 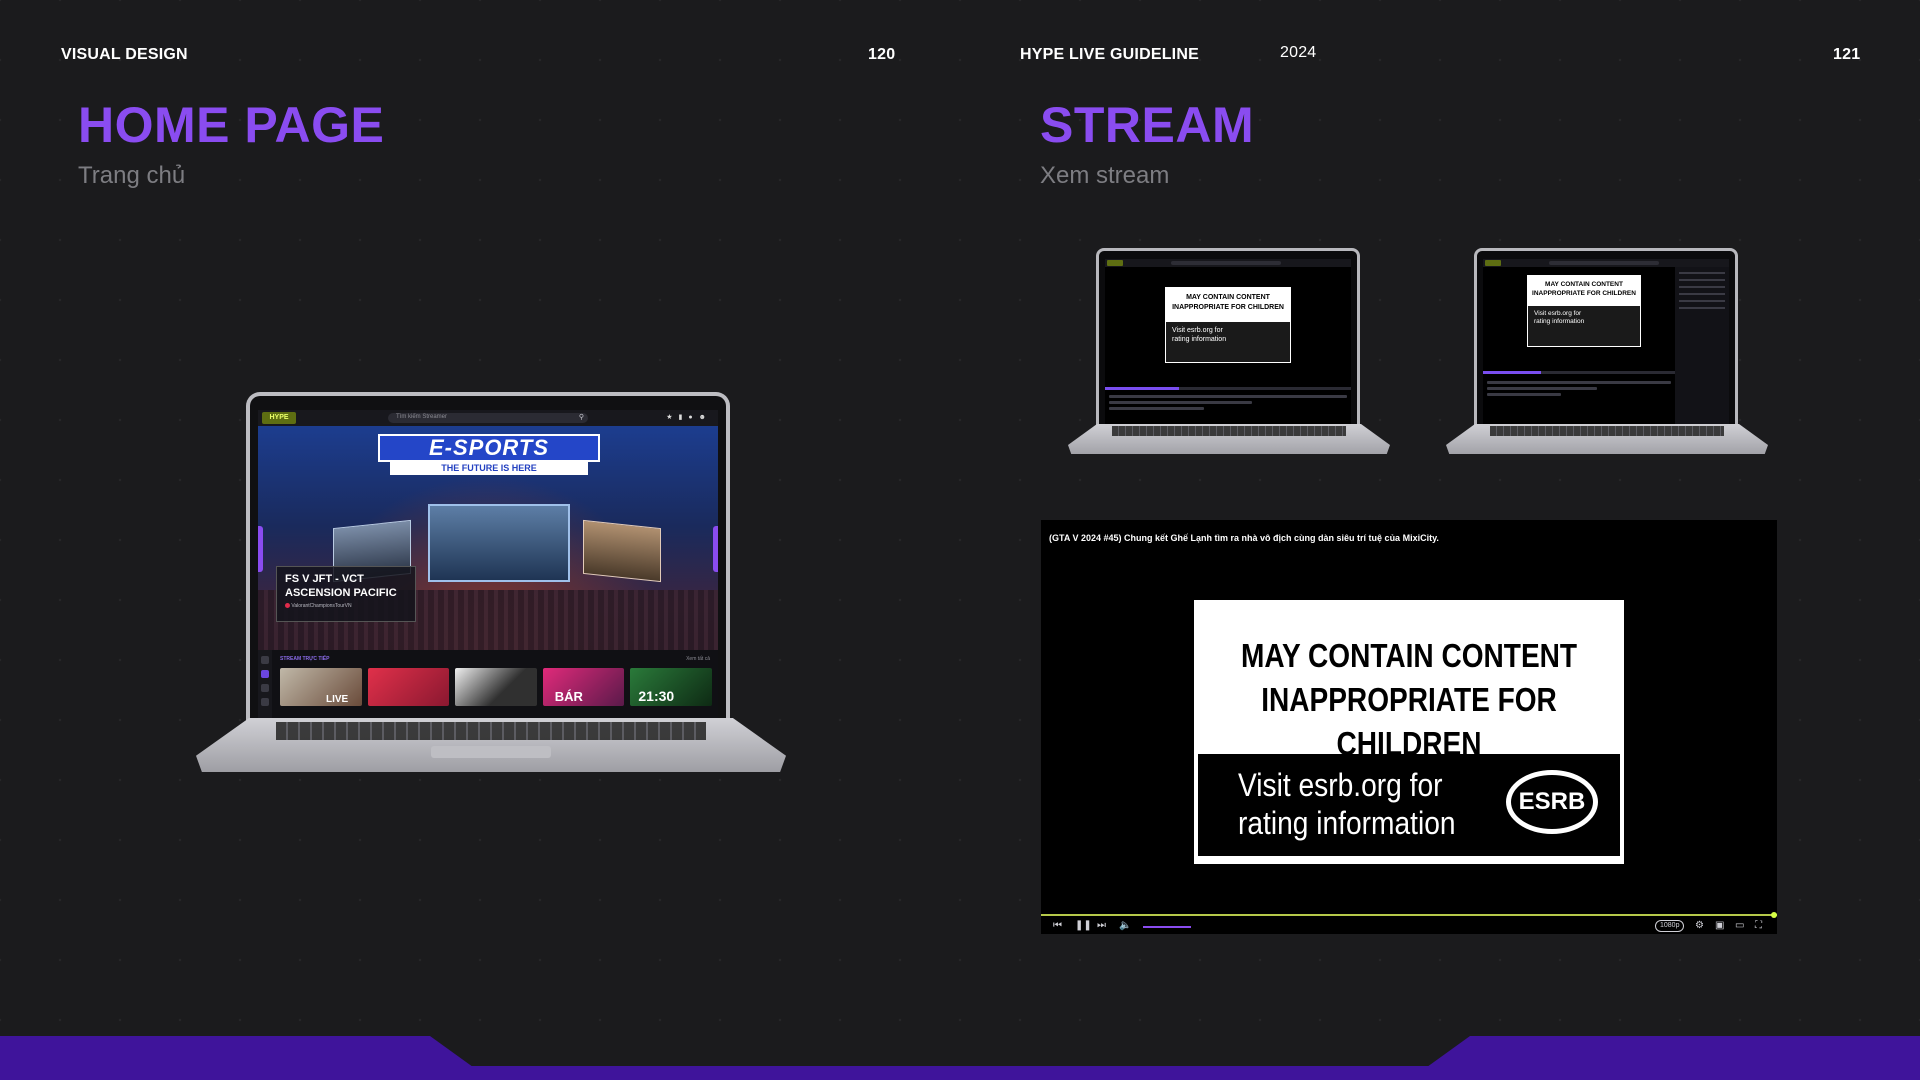 I want to click on home-icon, so click(x=265, y=674).